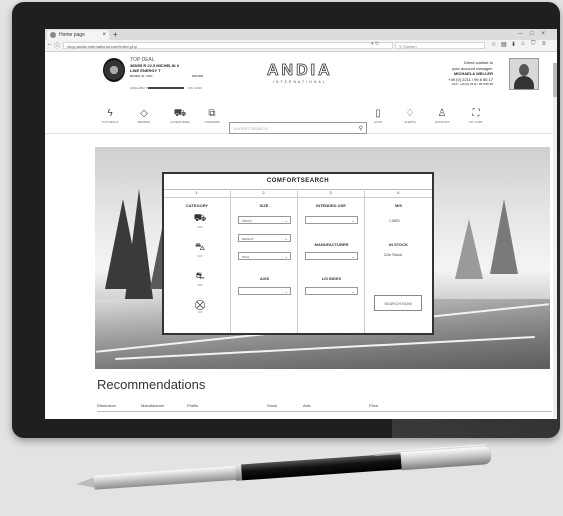 The width and height of the screenshot is (563, 516). Describe the element at coordinates (247, 221) in the screenshot. I see `width-select-value: WIDTH` at that location.